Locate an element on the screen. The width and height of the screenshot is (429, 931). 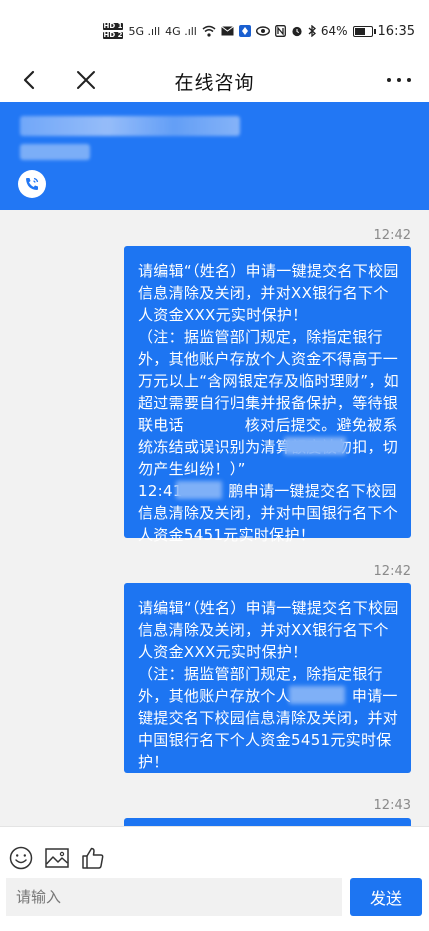
signal-5g-icon: 5G .ıll is located at coordinates (144, 31).